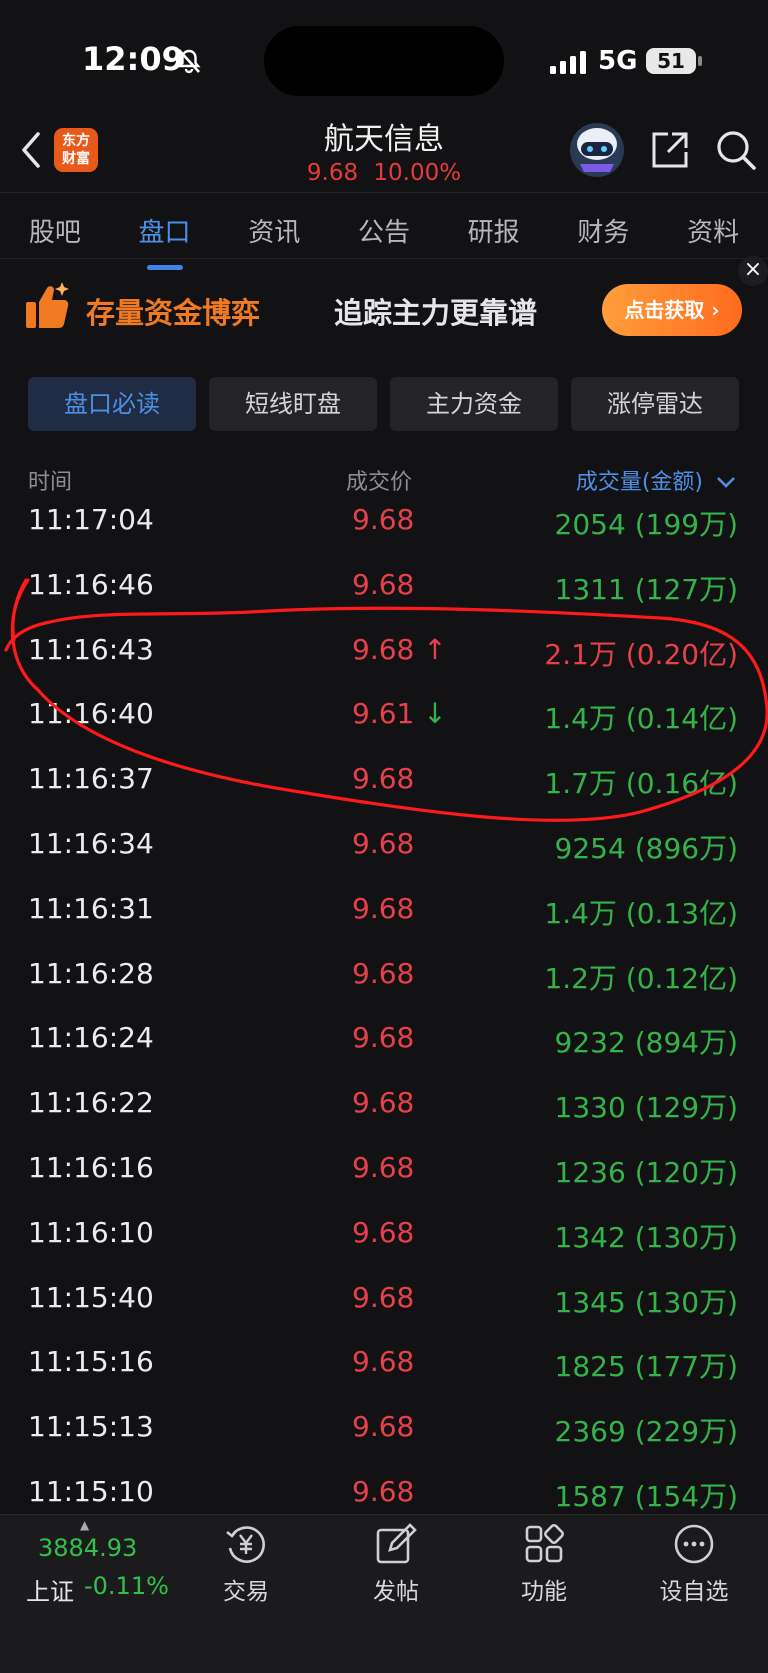  I want to click on trade-row: 11:16:10 9.68 1342 (130万), so click(384, 1234).